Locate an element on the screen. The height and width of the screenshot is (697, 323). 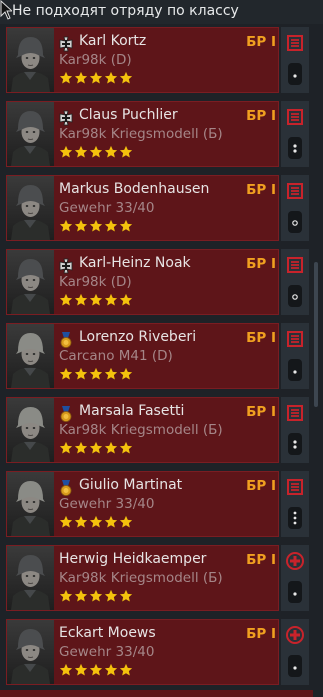
scrollbar is located at coordinates (316, 360).